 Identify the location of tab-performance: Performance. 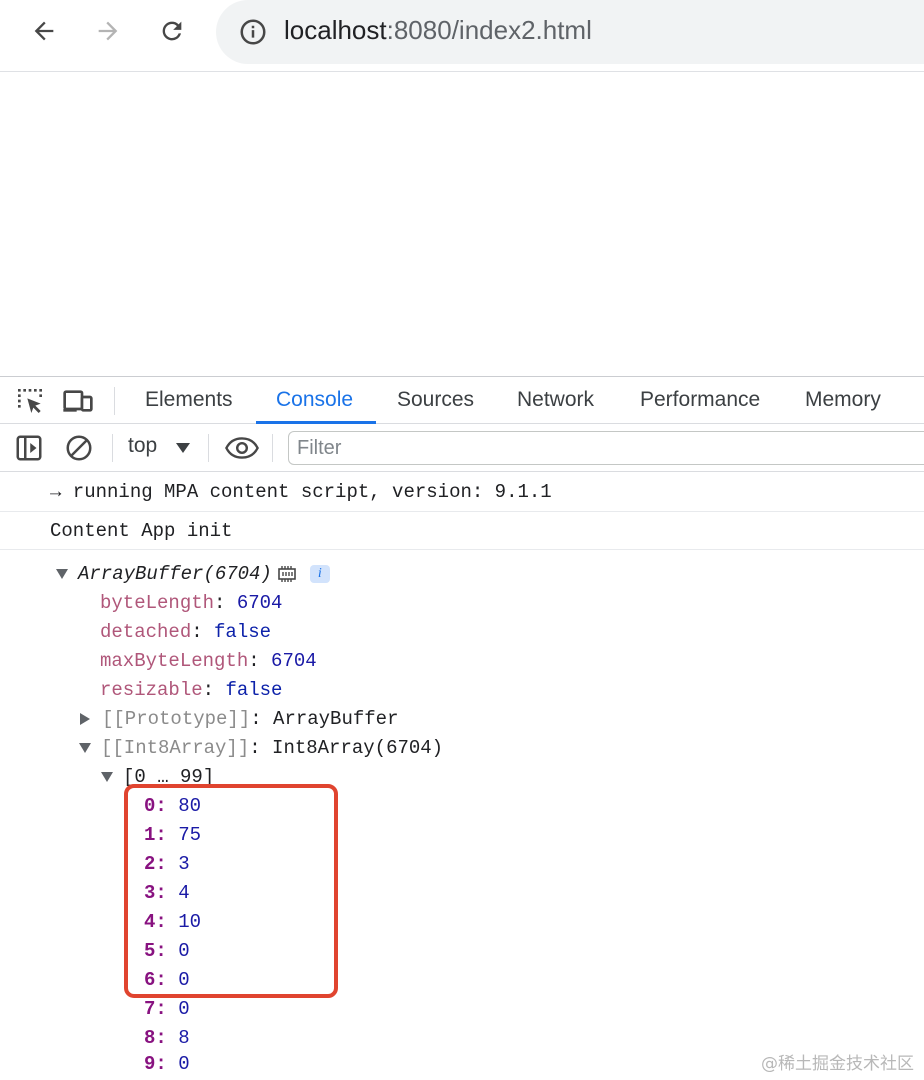
(700, 400).